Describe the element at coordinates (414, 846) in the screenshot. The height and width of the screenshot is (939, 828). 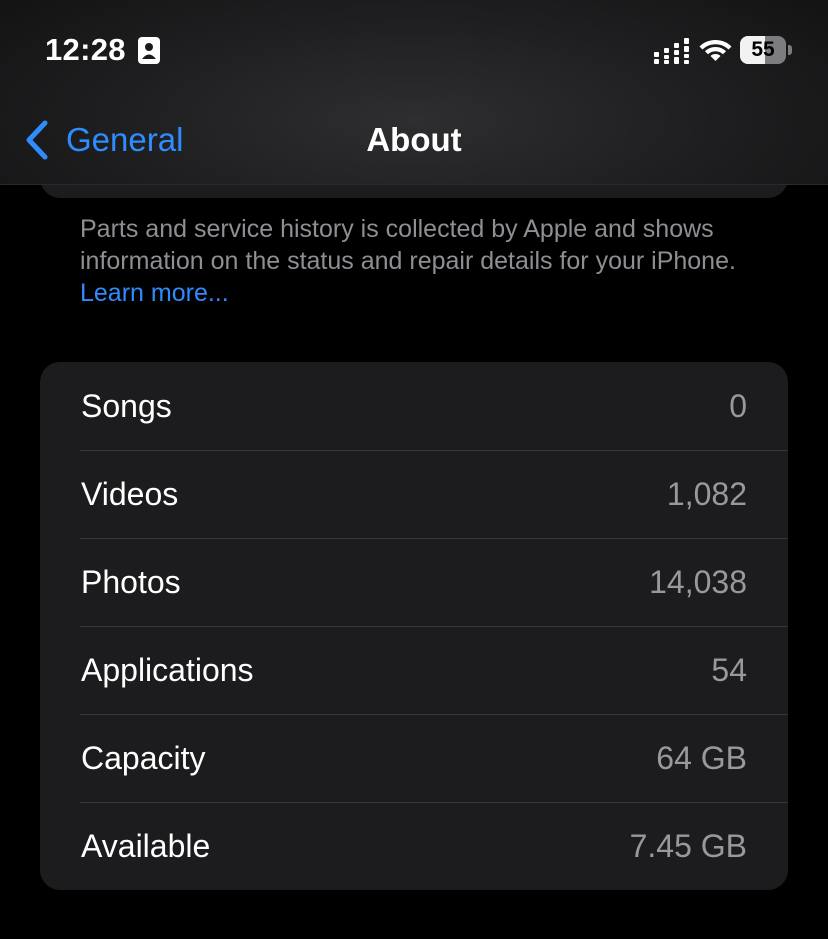
I see `stats-row-available: Available 7.45 GB` at that location.